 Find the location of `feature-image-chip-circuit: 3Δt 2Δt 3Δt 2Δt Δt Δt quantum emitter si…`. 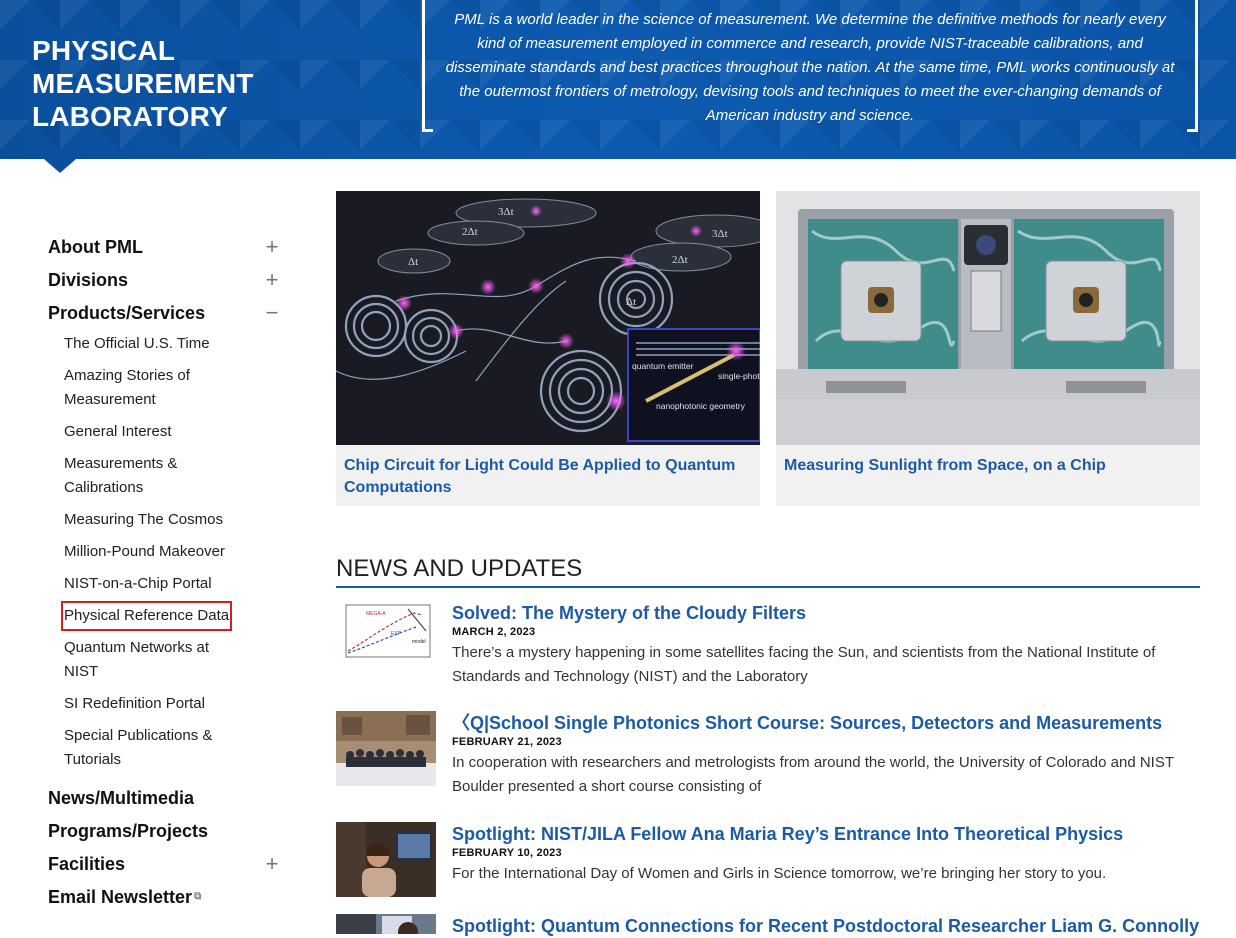

feature-image-chip-circuit: 3Δt 2Δt 3Δt 2Δt Δt Δt quantum emitter si… is located at coordinates (548, 318).